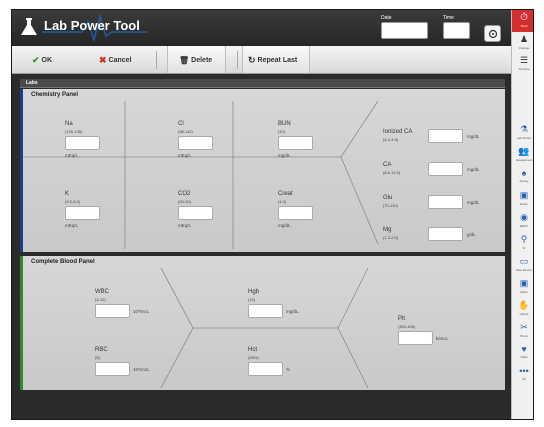 The width and height of the screenshot is (544, 427). Describe the element at coordinates (252, 59) in the screenshot. I see `repeat-icon: ↻` at that location.